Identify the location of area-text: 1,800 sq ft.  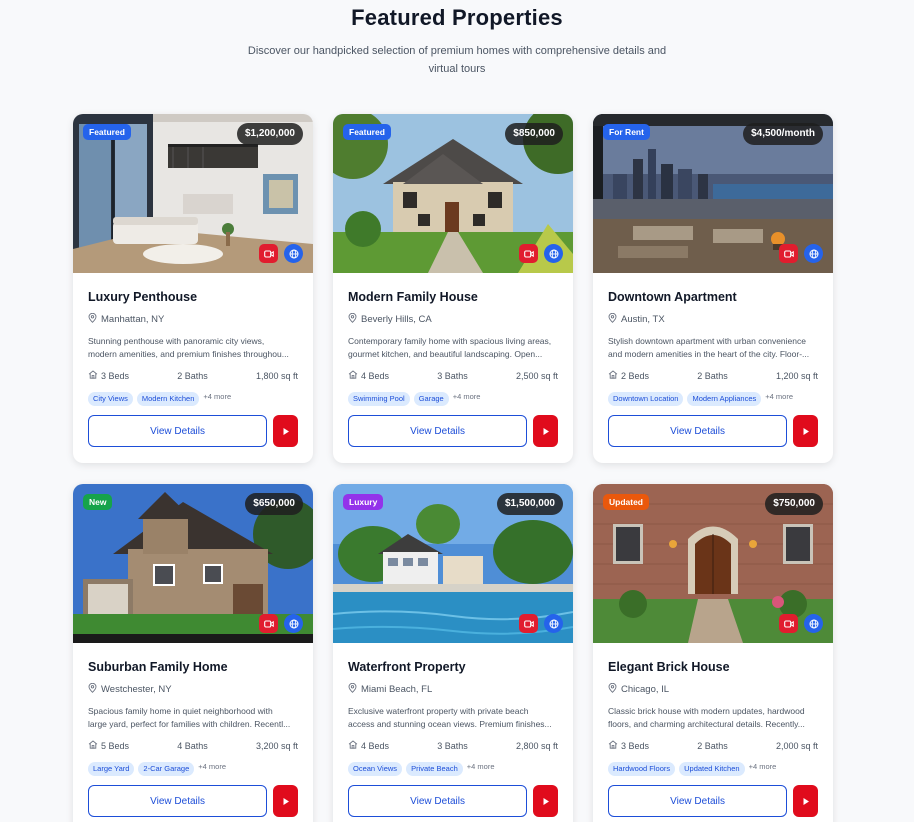
(276, 376).